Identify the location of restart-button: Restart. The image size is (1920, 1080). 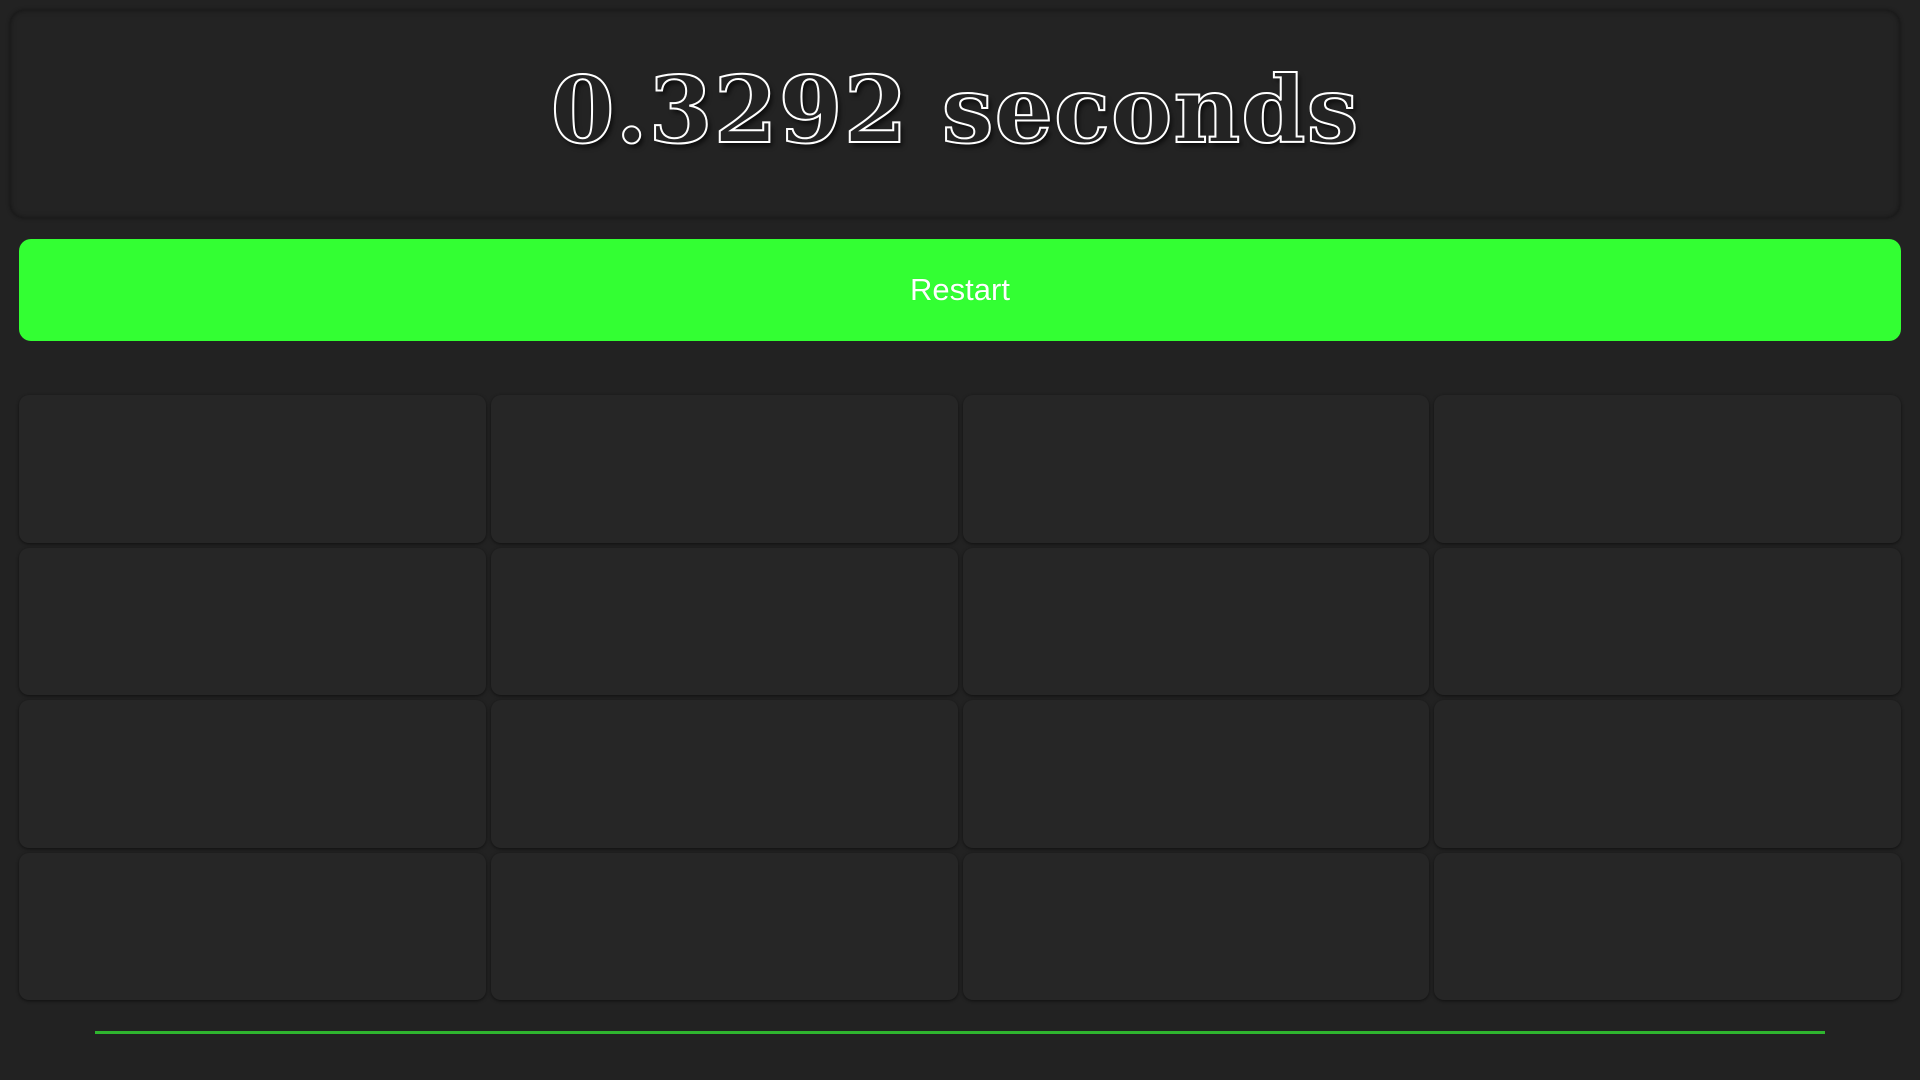
(960, 290).